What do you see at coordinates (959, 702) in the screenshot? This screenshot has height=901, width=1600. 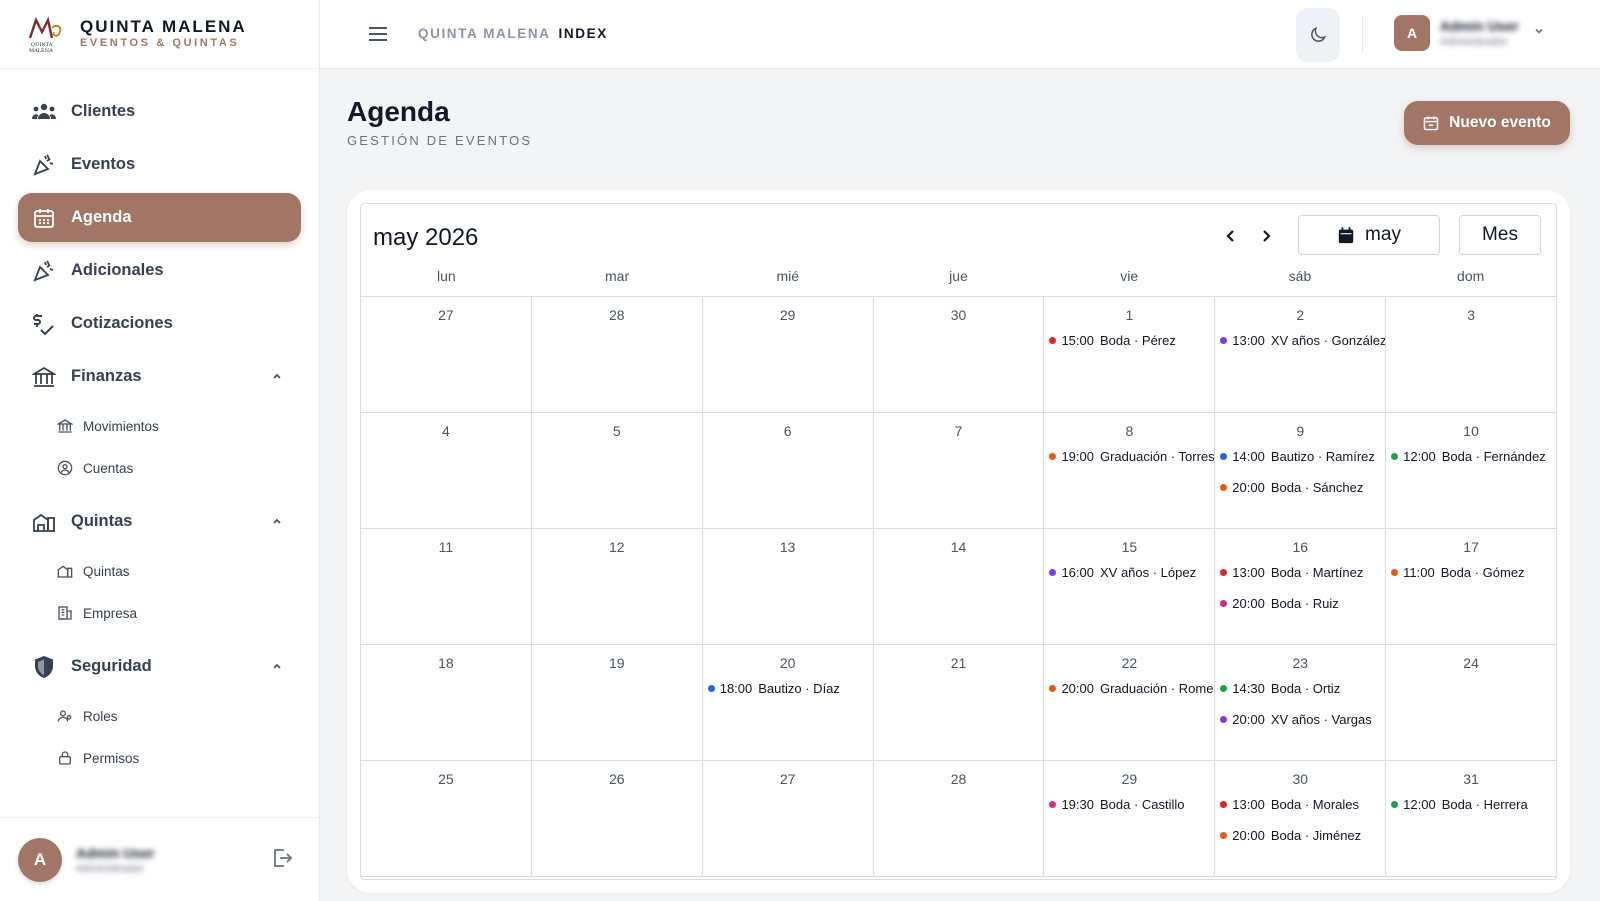 I see `calendar-day-cell: 21` at bounding box center [959, 702].